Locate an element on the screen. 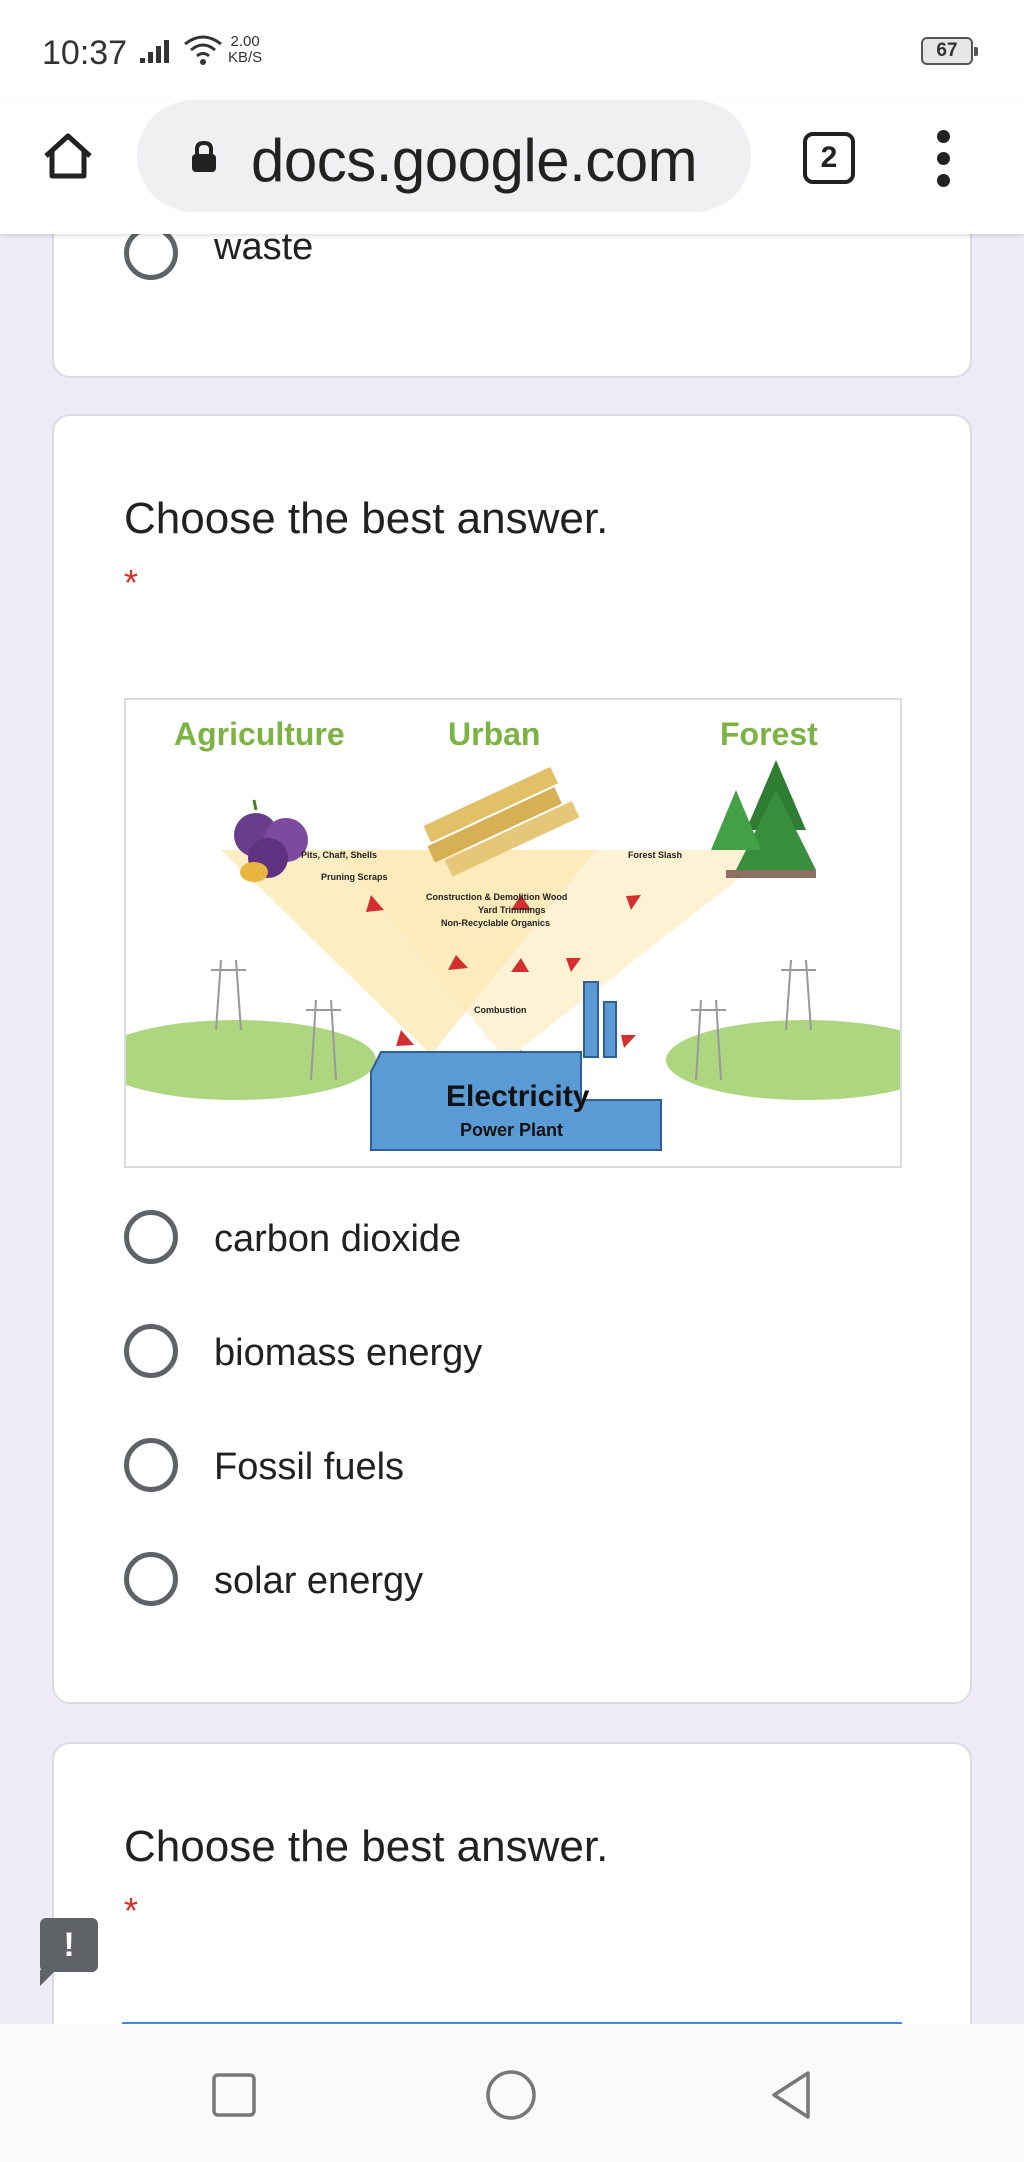  wifi-icon is located at coordinates (203, 50).